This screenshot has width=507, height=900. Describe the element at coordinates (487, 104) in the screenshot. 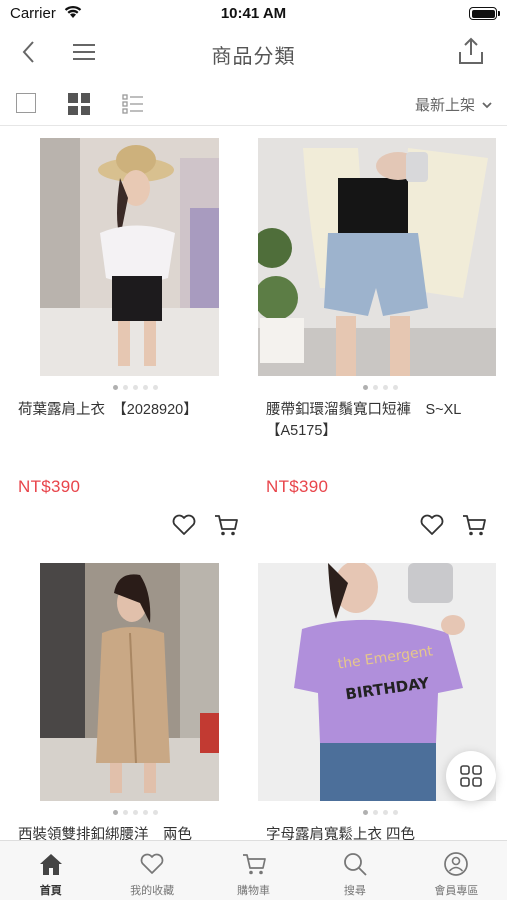

I see `chevron-down-icon` at that location.